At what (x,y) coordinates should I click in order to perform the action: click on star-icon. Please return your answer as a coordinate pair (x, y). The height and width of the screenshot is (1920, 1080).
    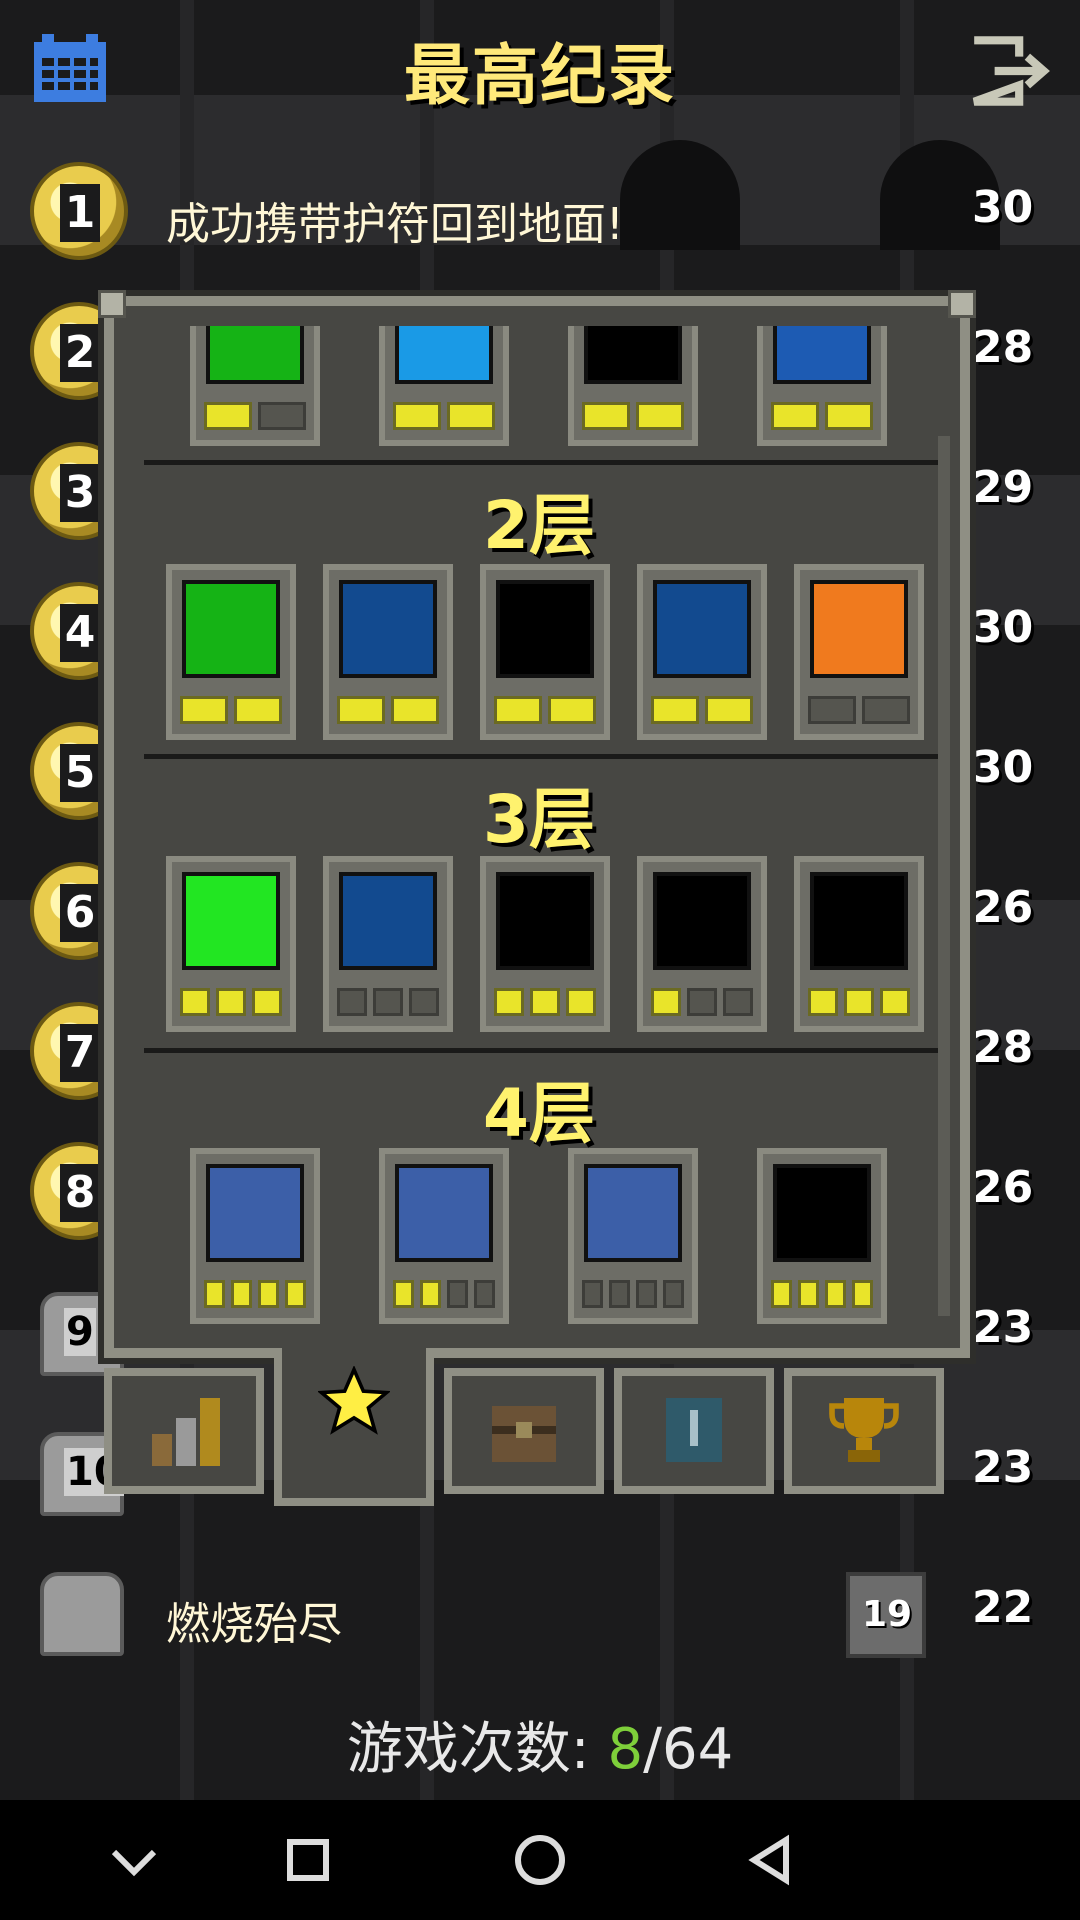
    Looking at the image, I should click on (354, 1400).